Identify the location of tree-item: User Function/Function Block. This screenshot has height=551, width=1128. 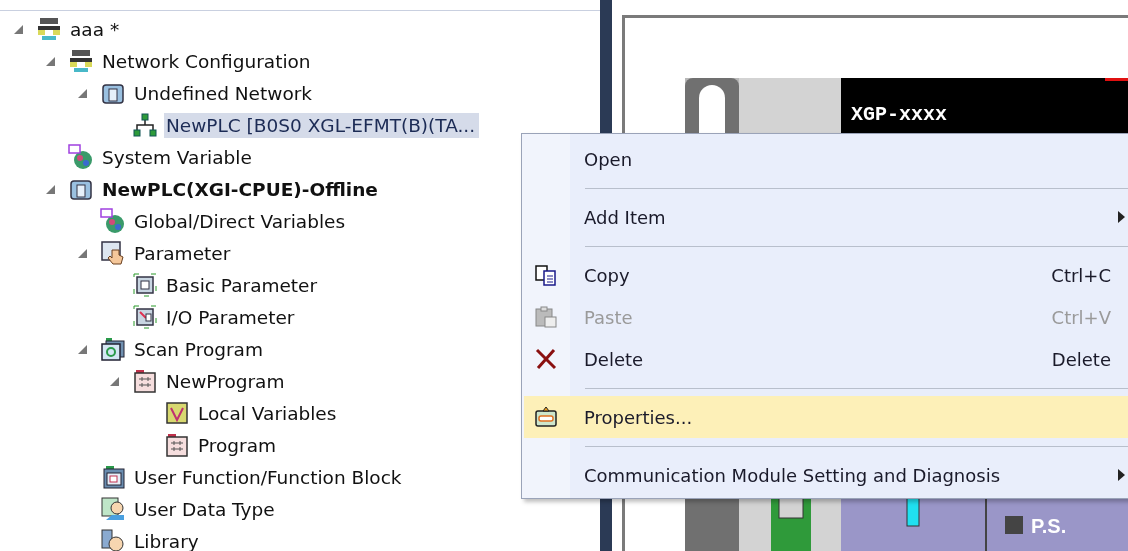
(269, 477).